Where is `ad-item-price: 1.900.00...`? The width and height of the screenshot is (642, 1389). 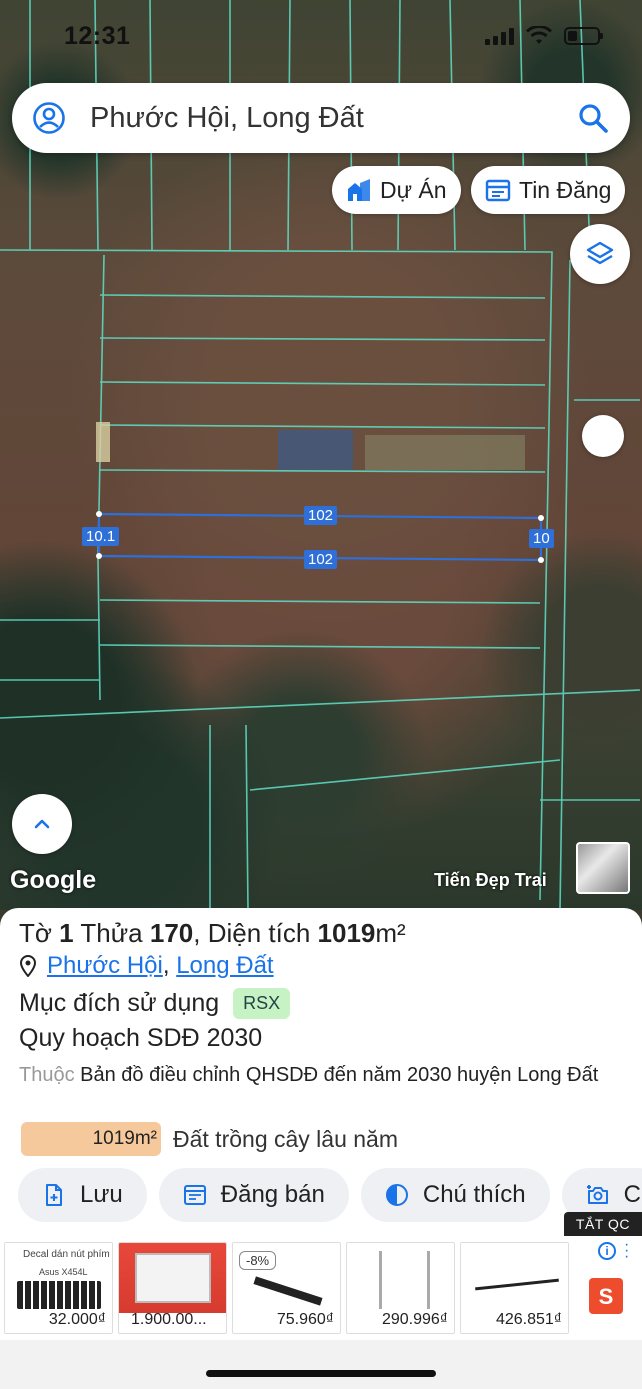 ad-item-price: 1.900.00... is located at coordinates (169, 1319).